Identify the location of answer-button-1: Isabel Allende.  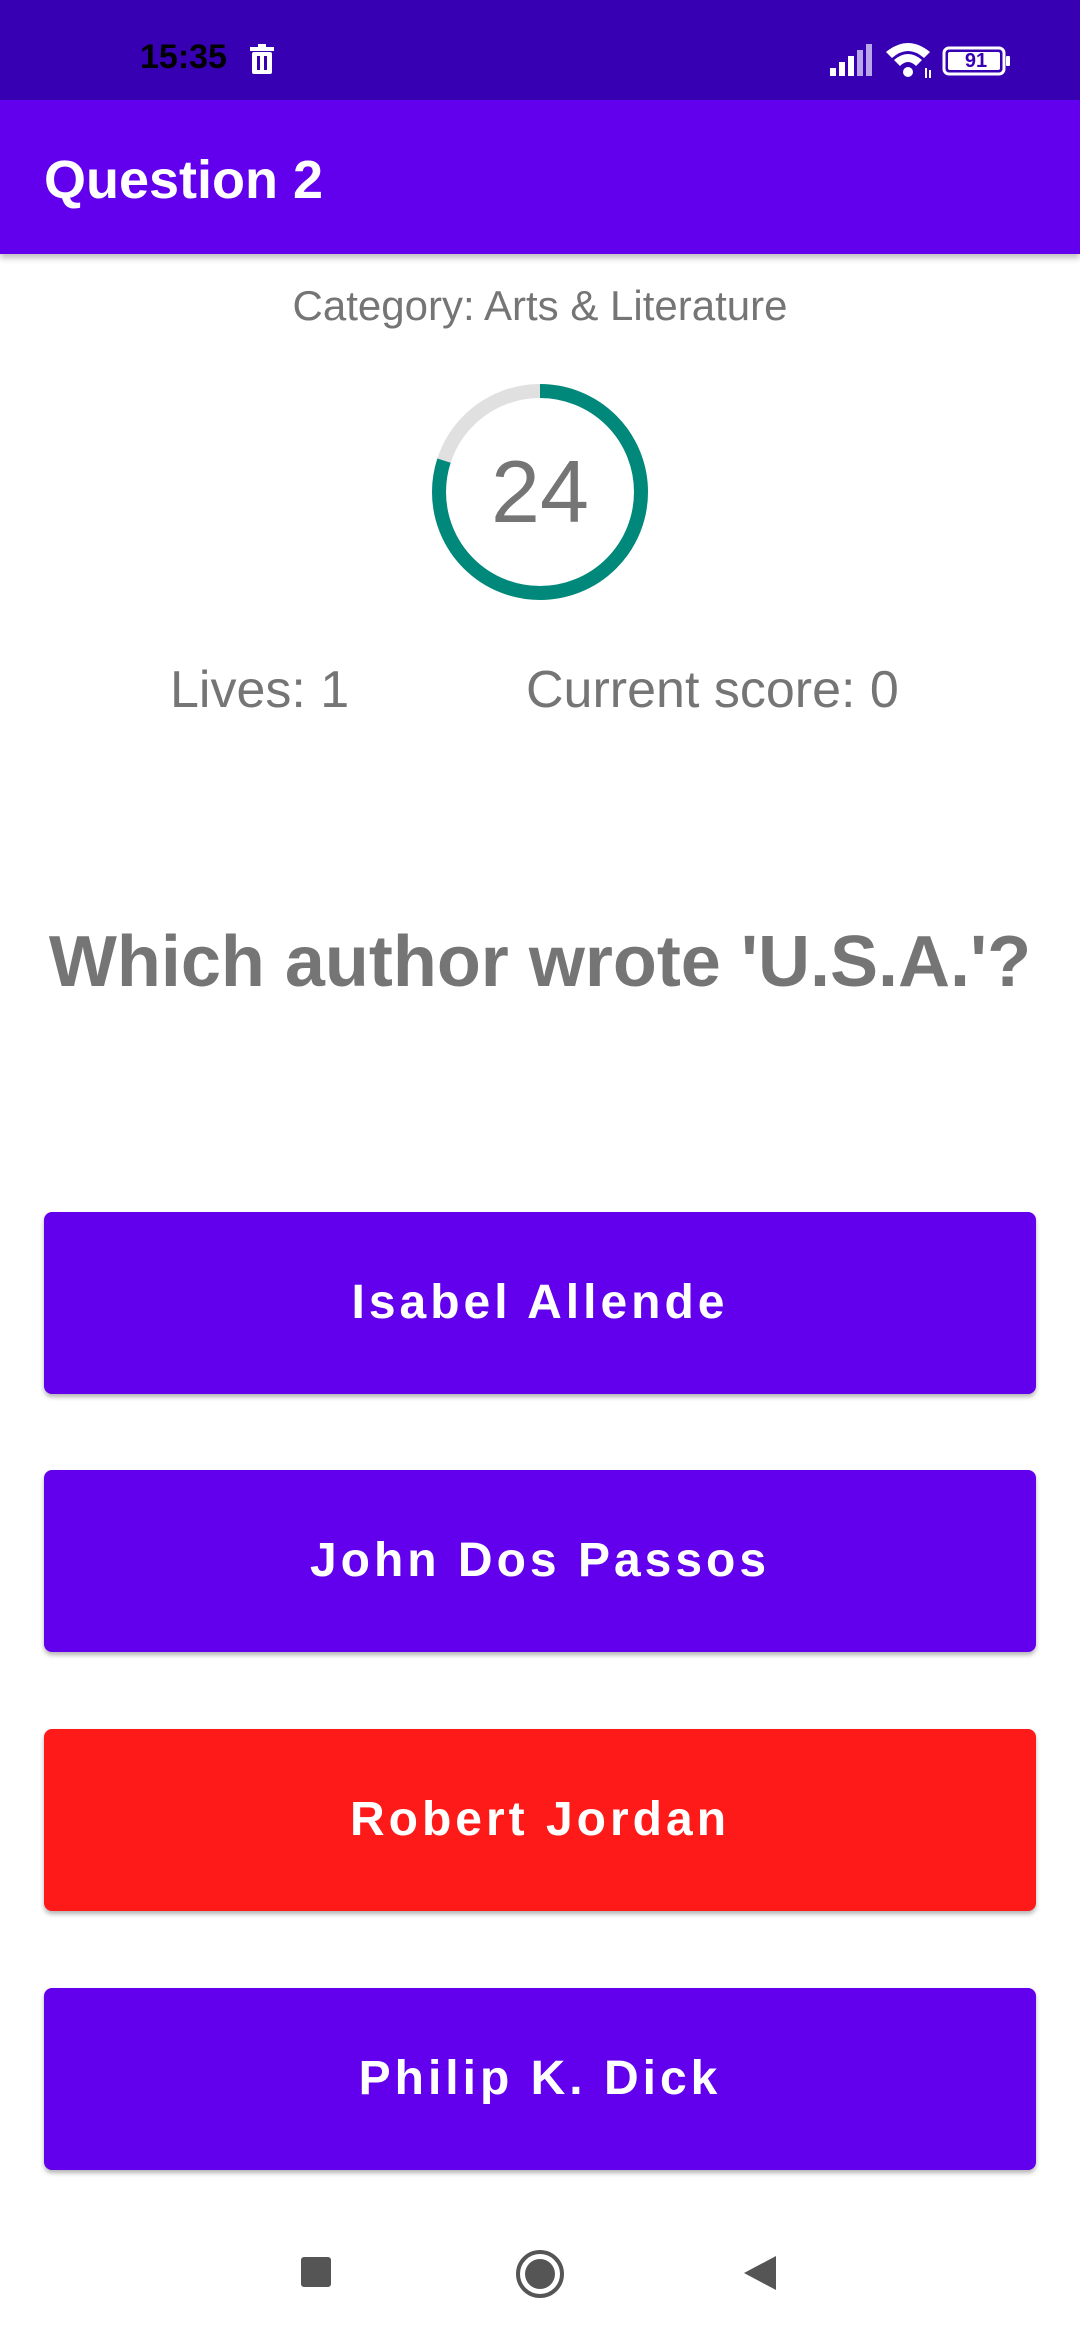
(540, 1303).